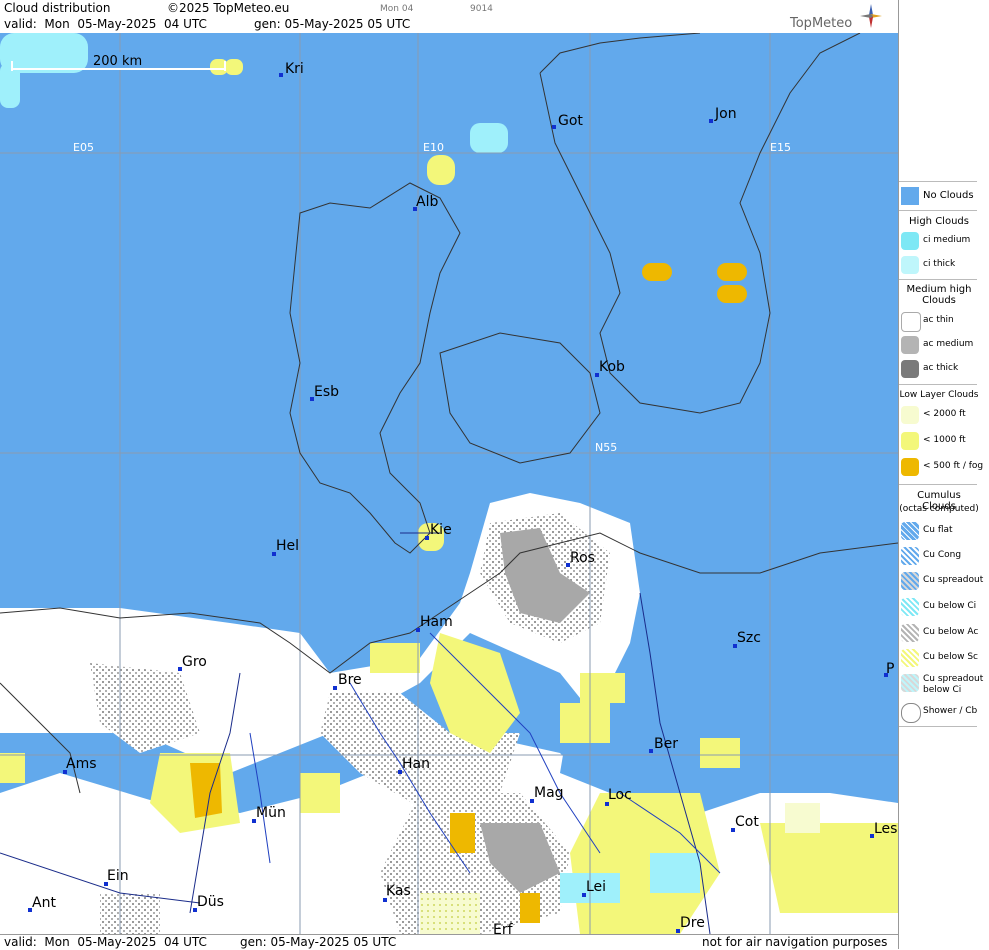 This screenshot has height=950, width=989. What do you see at coordinates (347, 681) in the screenshot?
I see `city-bre: Bre` at bounding box center [347, 681].